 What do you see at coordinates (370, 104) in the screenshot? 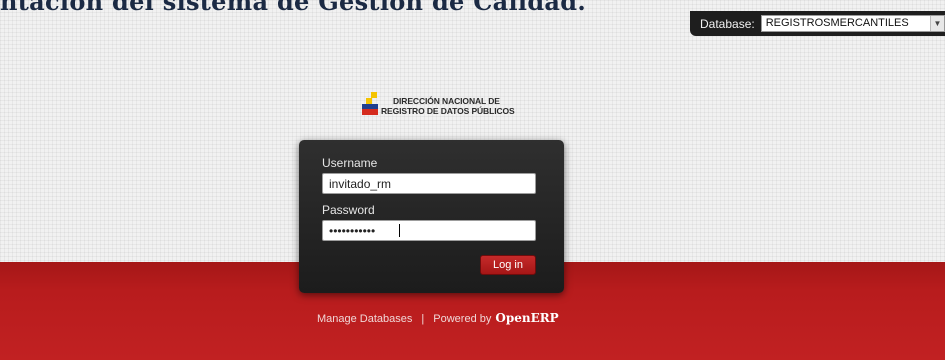
I see `flag-logo-icon` at bounding box center [370, 104].